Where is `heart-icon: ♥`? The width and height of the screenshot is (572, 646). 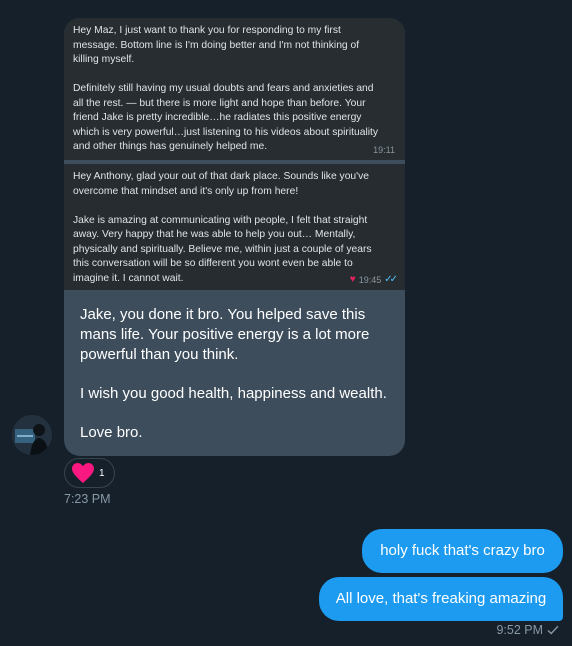
heart-icon: ♥ is located at coordinates (352, 279).